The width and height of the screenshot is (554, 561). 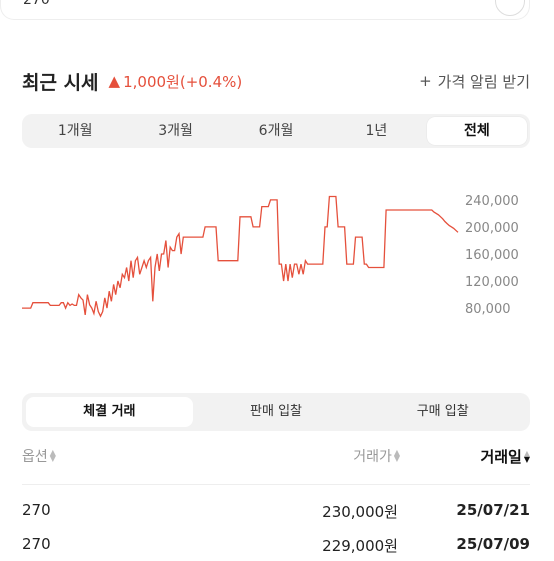 What do you see at coordinates (265, 10) in the screenshot?
I see `size-select: 270` at bounding box center [265, 10].